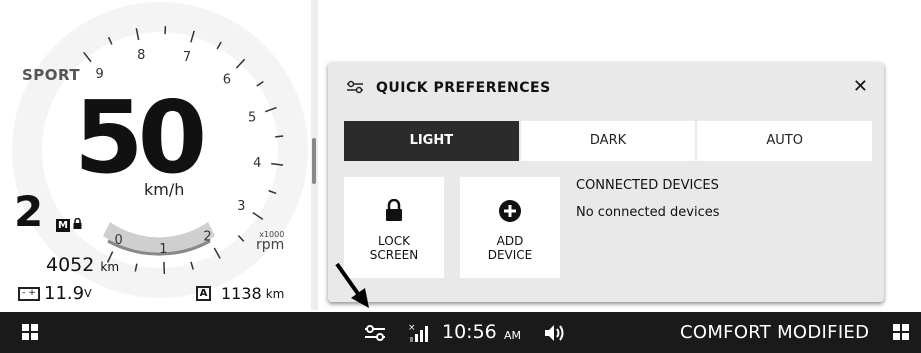 This screenshot has height=353, width=921. I want to click on connected-devices-status: No connected devices, so click(648, 212).